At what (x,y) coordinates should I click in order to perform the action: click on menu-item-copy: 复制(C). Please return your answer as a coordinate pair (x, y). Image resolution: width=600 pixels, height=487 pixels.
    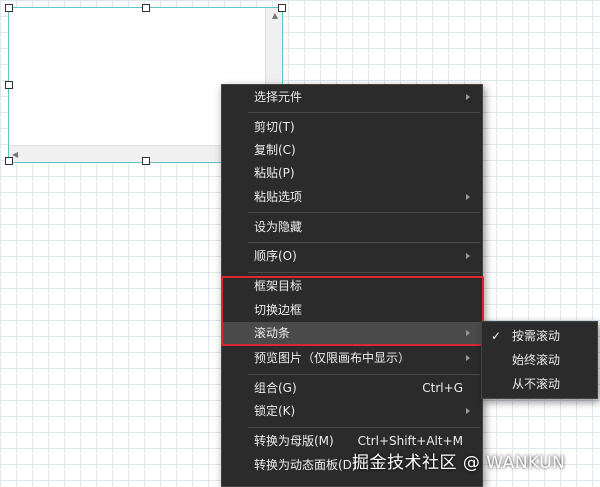
    Looking at the image, I should click on (352, 150).